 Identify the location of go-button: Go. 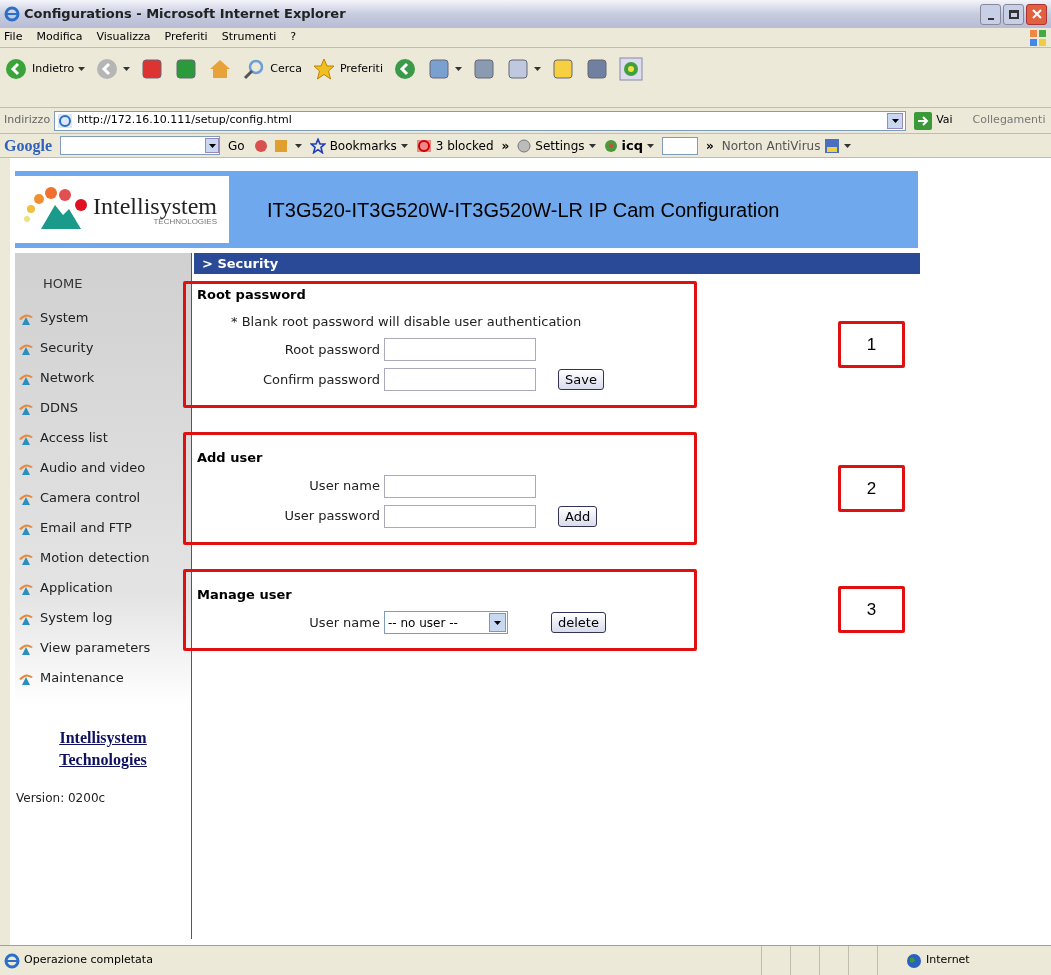
(236, 145).